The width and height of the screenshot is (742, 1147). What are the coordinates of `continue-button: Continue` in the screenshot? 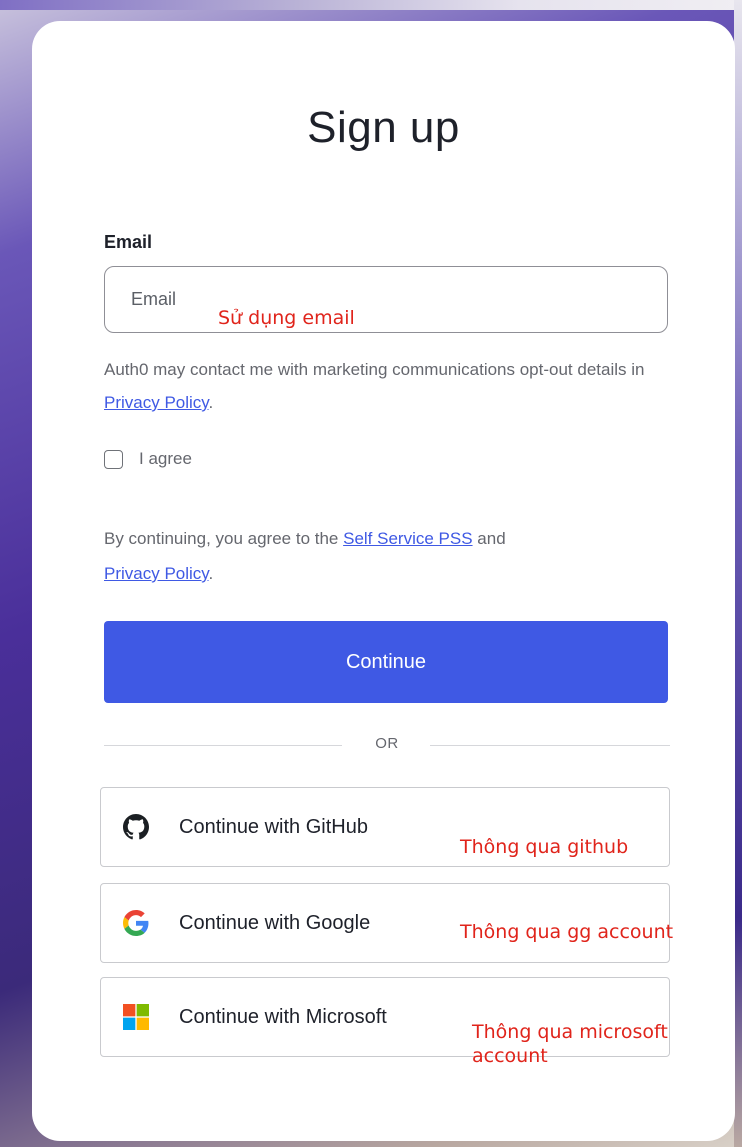 It's located at (386, 662).